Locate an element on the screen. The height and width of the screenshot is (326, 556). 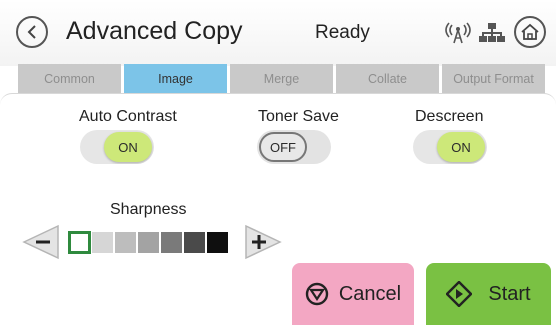
tab-merge: Merge is located at coordinates (281, 79).